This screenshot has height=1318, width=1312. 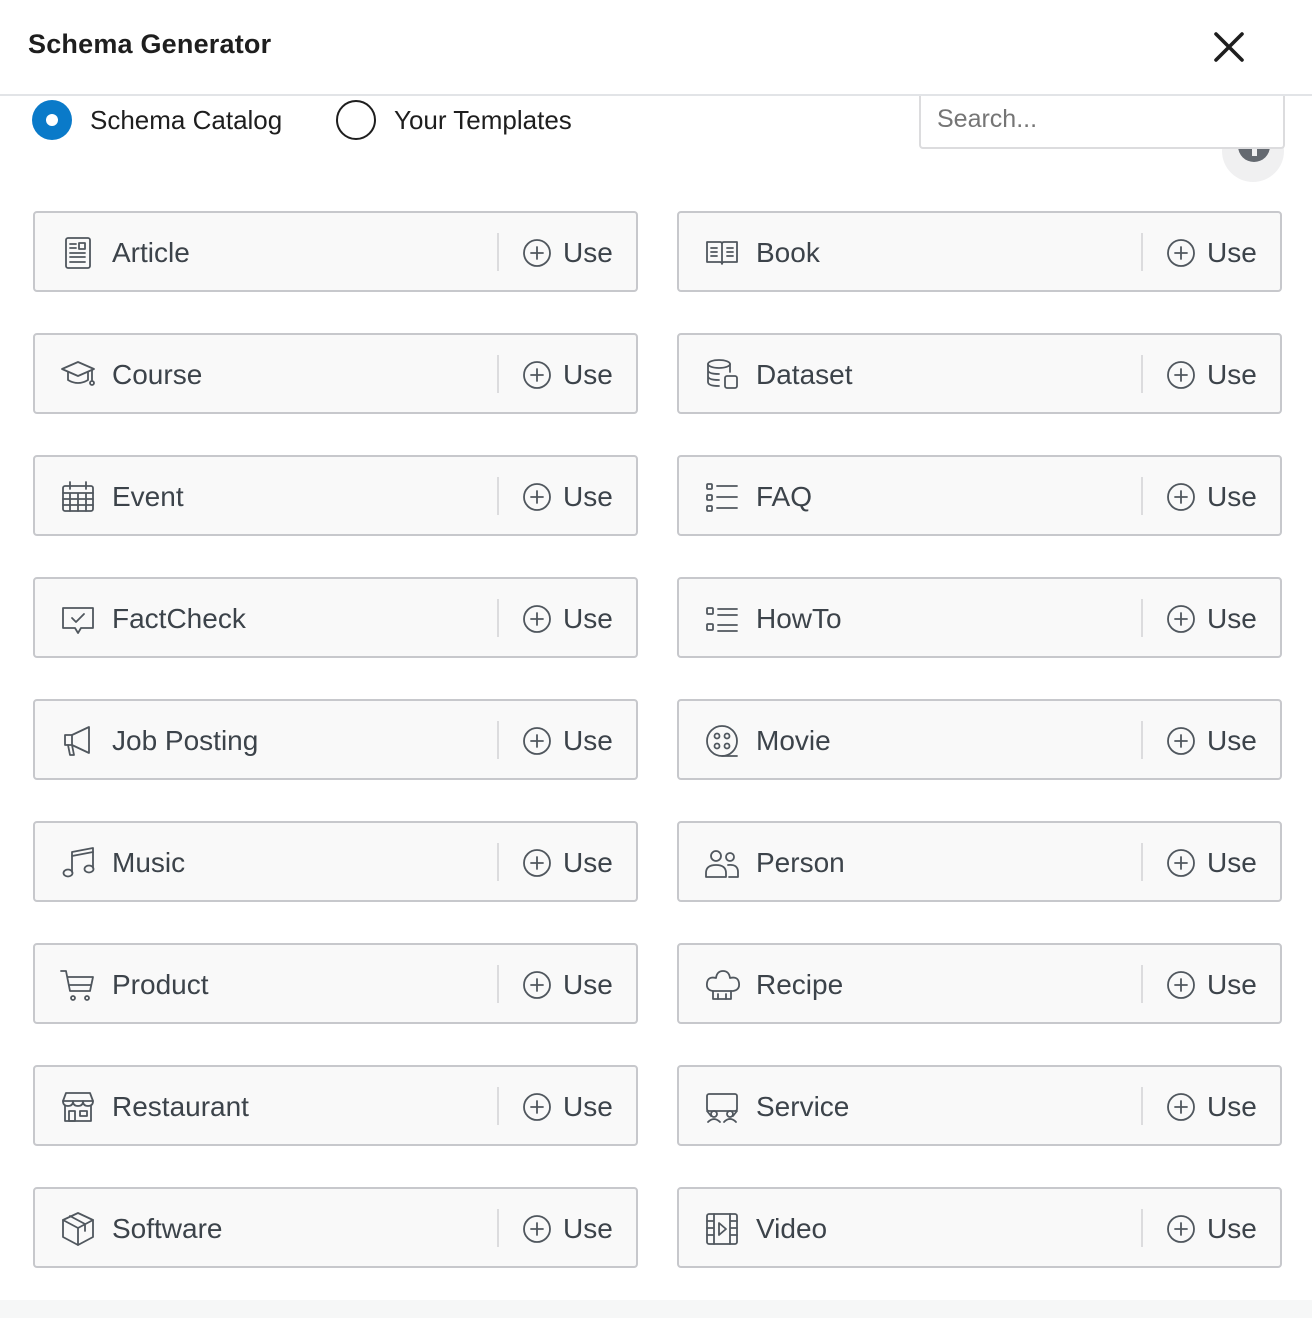 I want to click on use-button-book: Use, so click(x=1211, y=253).